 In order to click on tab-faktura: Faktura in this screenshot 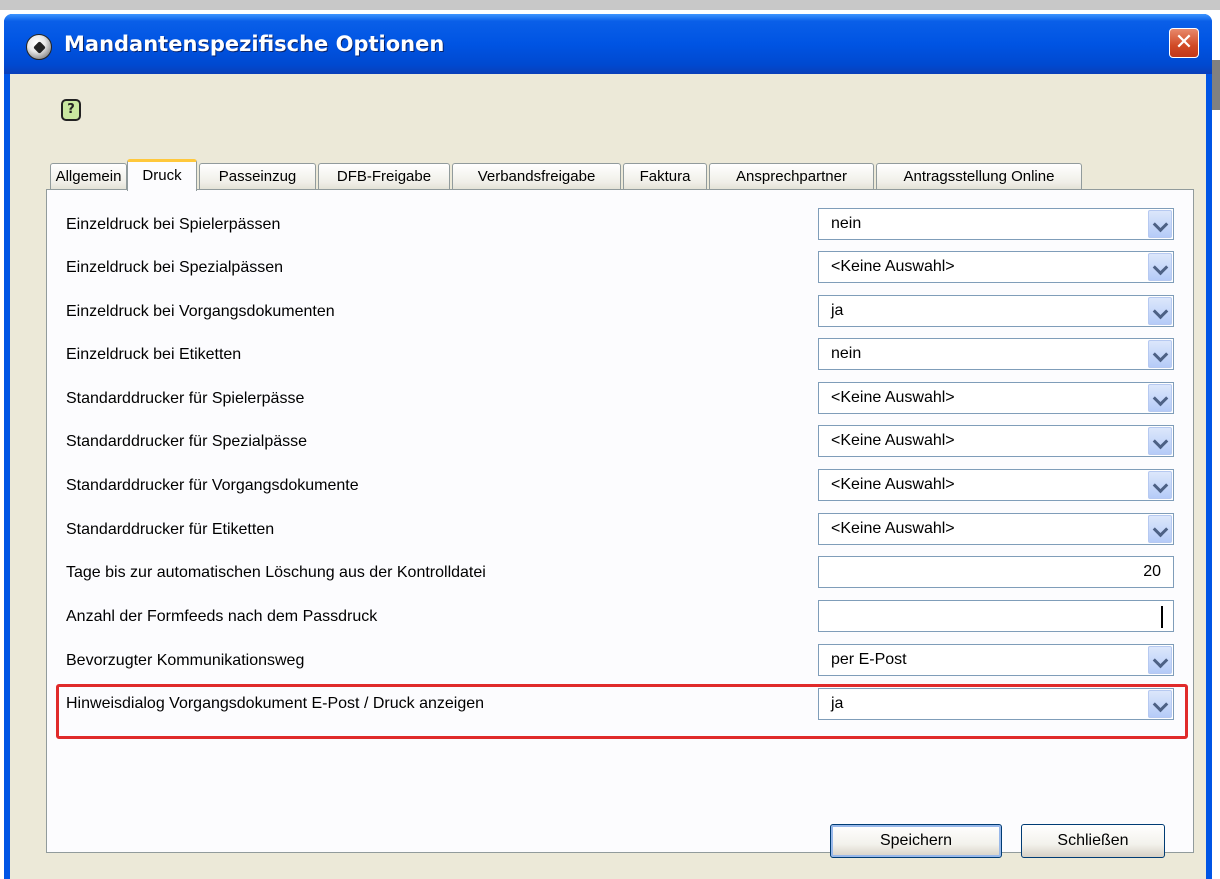, I will do `click(665, 176)`.